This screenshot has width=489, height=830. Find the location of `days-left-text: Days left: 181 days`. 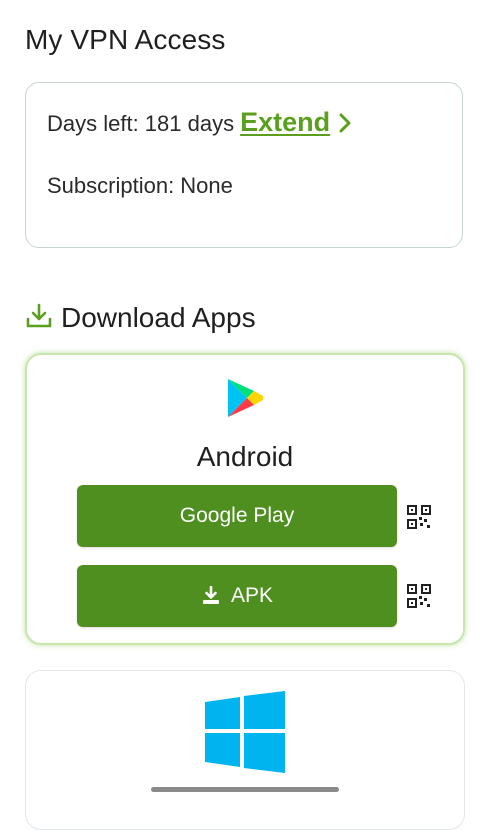

days-left-text: Days left: 181 days is located at coordinates (141, 123).